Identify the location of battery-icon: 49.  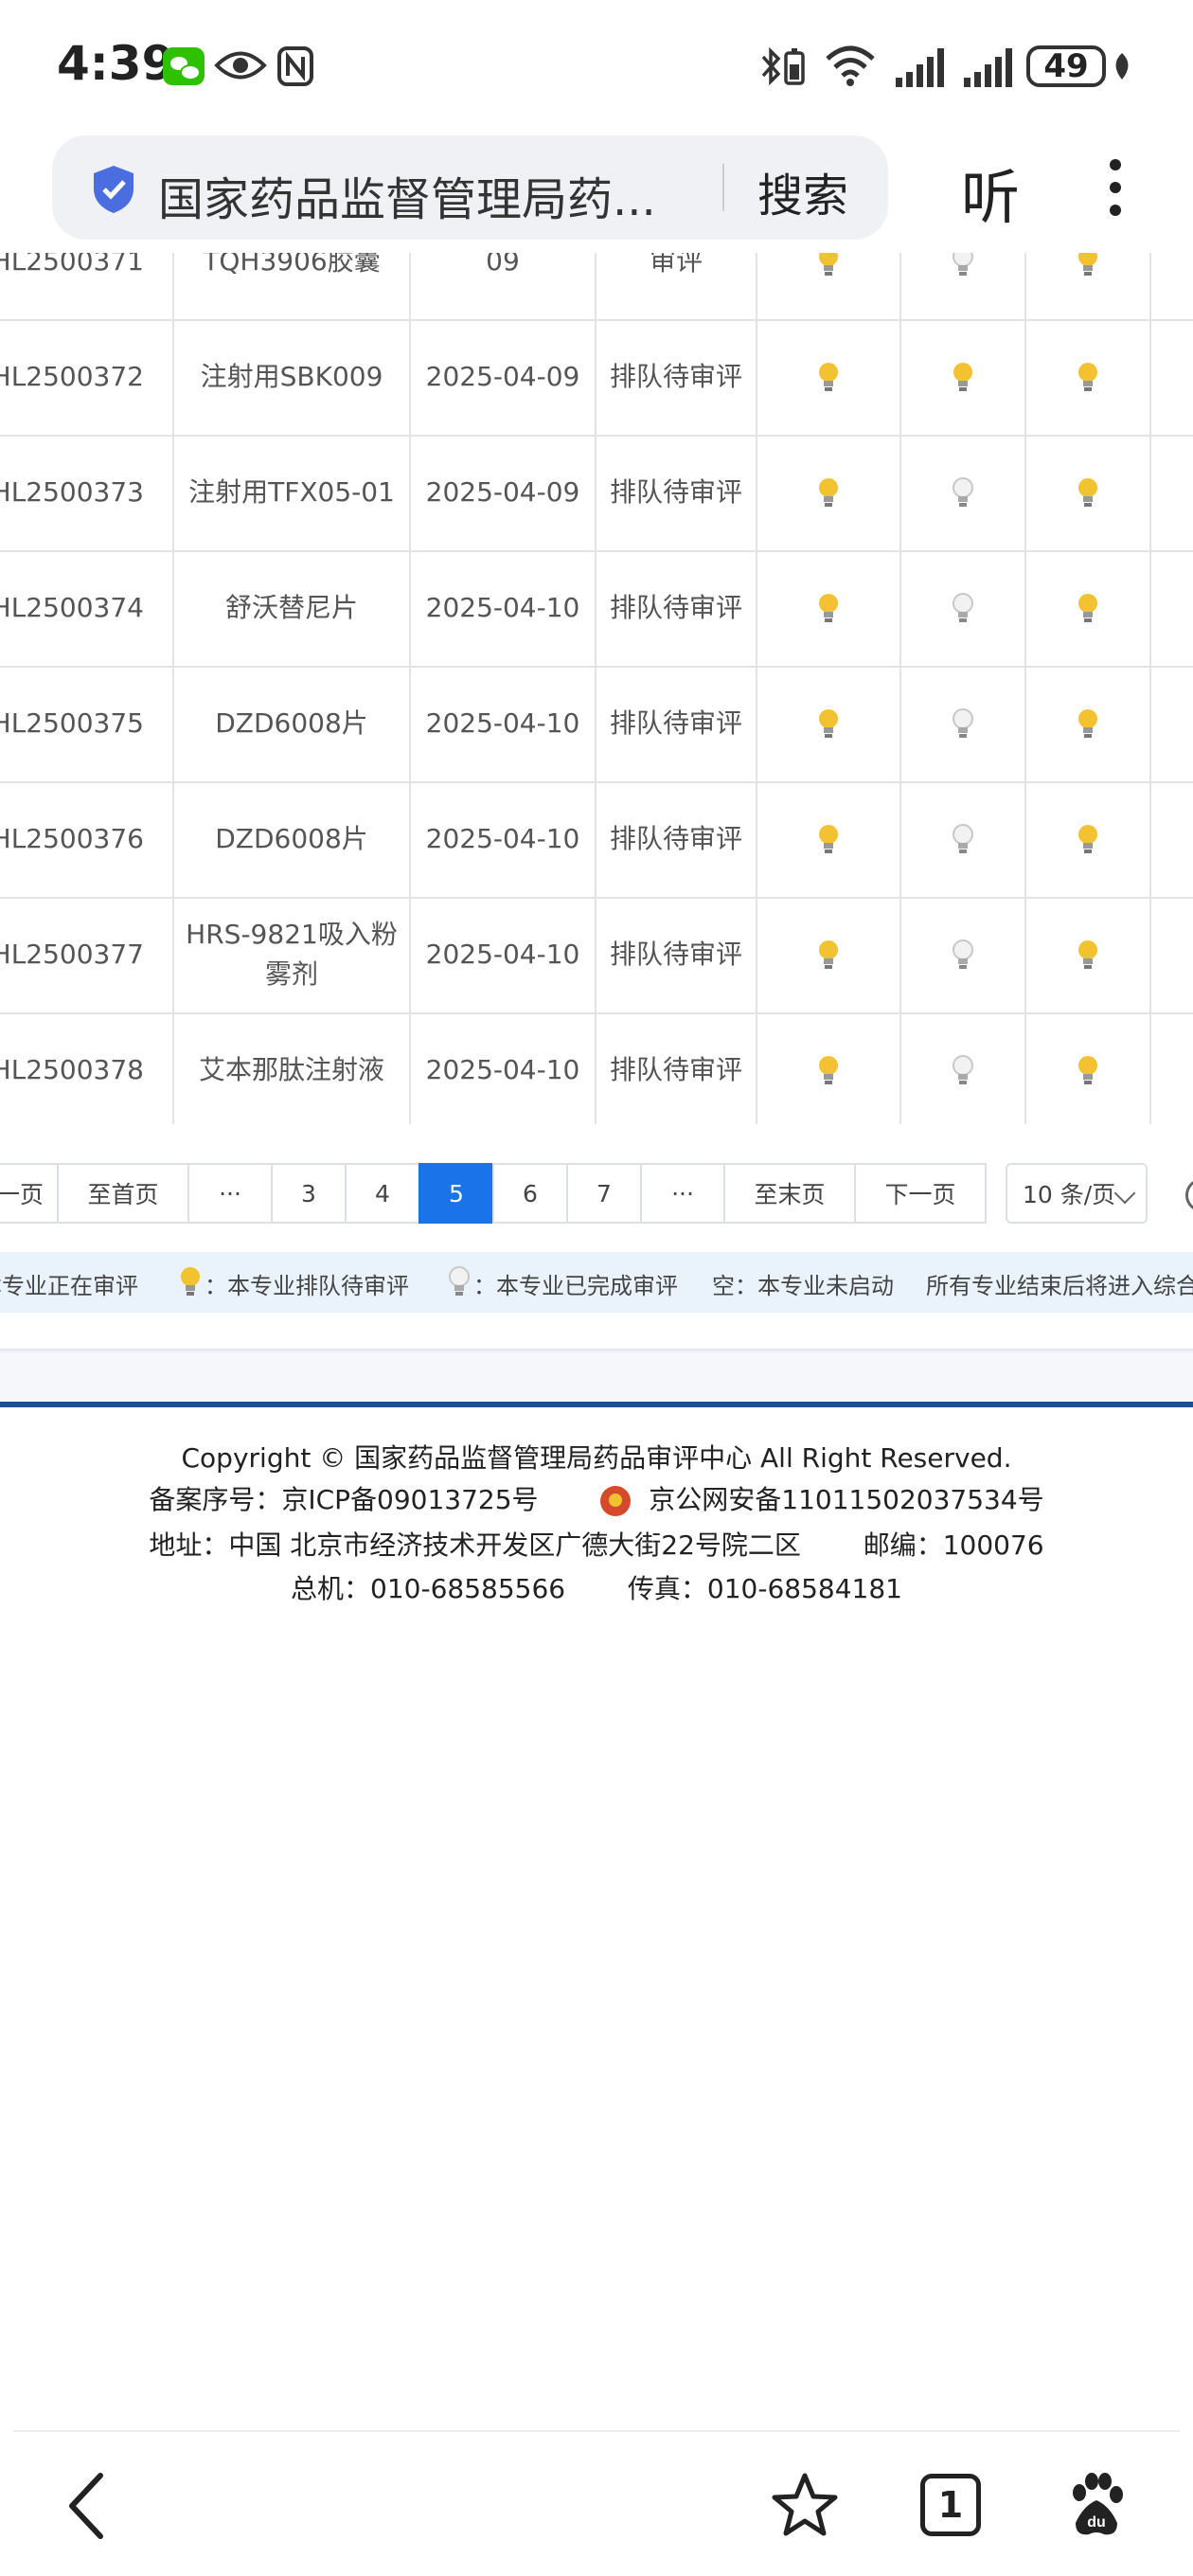
(1066, 66).